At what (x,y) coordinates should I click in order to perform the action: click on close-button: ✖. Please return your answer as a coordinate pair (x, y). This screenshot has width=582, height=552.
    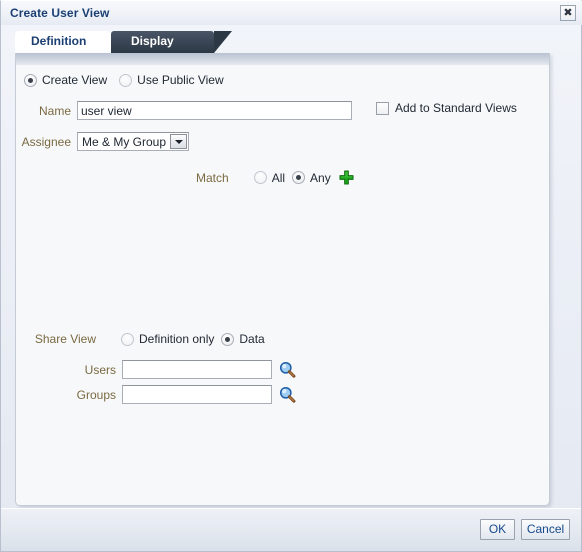
    Looking at the image, I should click on (568, 13).